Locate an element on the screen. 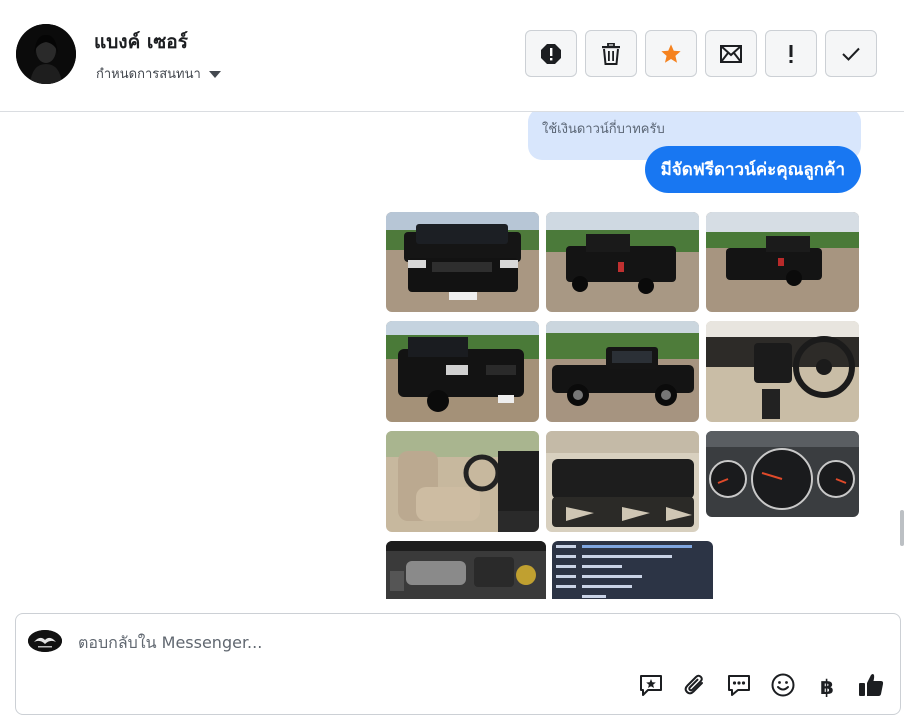 This screenshot has height=725, width=904. sent-message-text: มีจัดฟรีดาวน์ค่ะคุณลูกค้า is located at coordinates (752, 170).